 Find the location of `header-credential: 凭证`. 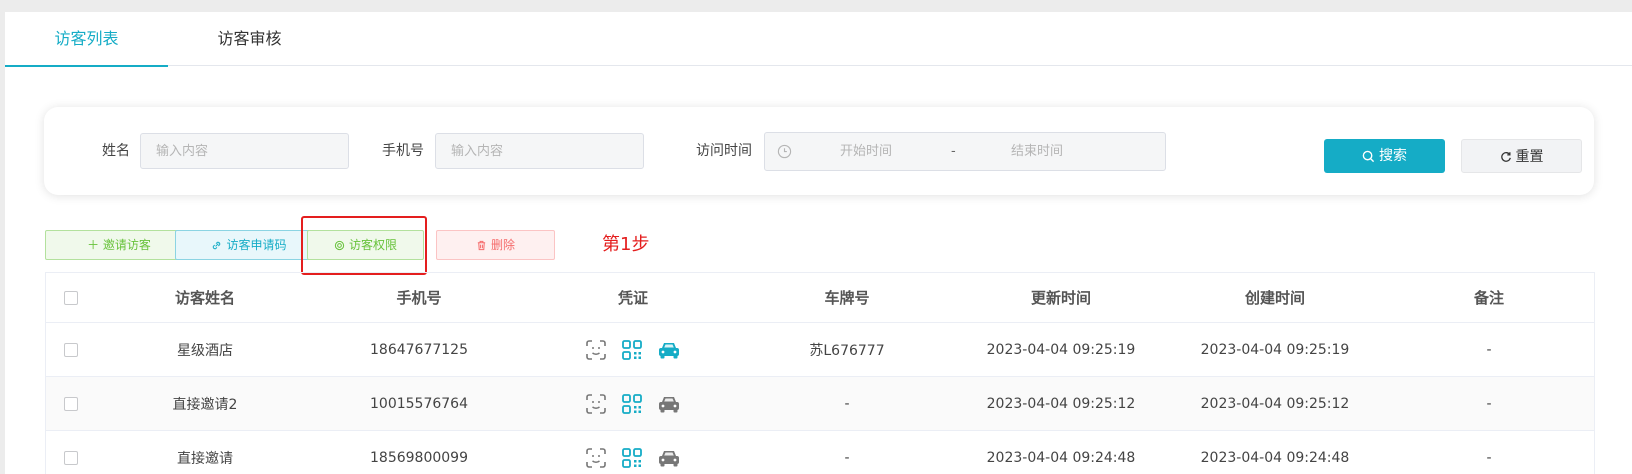

header-credential: 凭证 is located at coordinates (632, 298).